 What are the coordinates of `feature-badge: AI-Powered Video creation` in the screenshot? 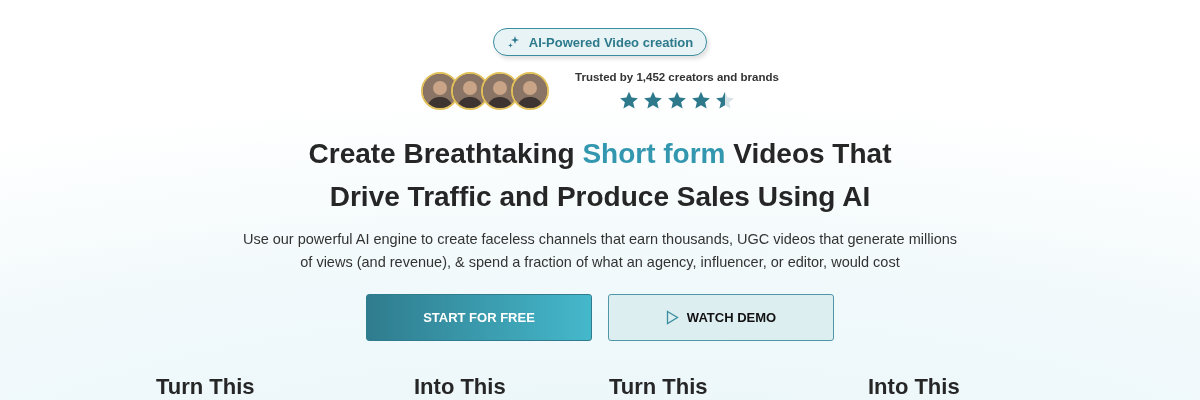 It's located at (600, 42).